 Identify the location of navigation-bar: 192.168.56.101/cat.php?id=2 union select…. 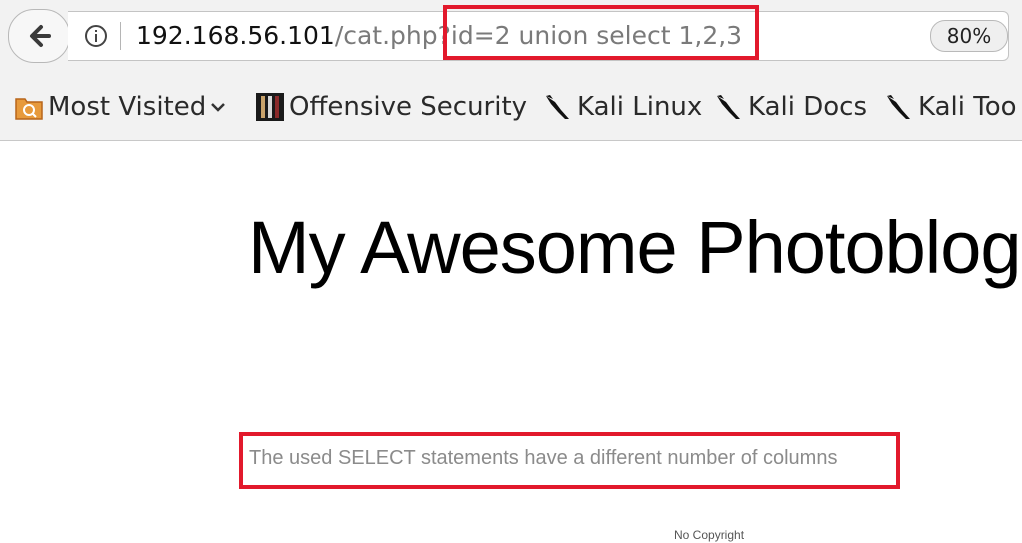
(511, 36).